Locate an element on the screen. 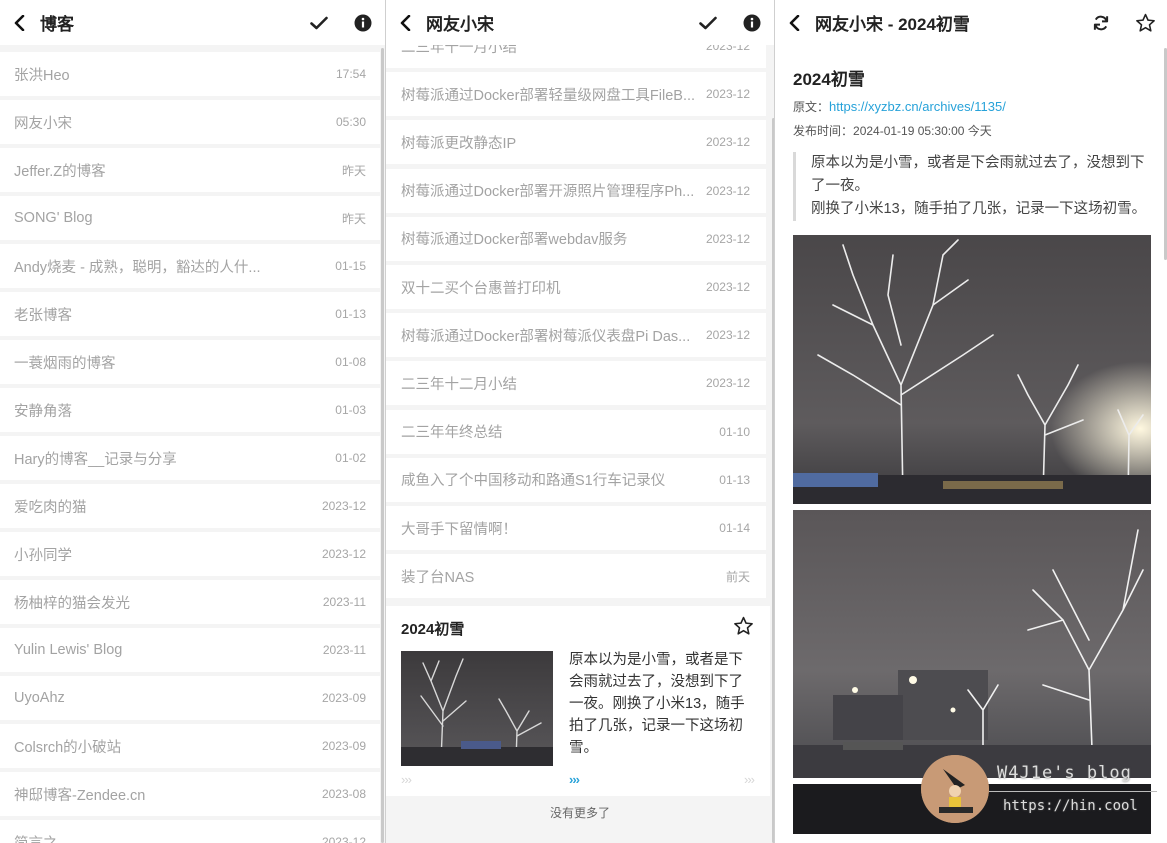  list-item: 树莓派通过Docker部署树莓派仪表盘Pi Das... 2023-12 is located at coordinates (576, 335).